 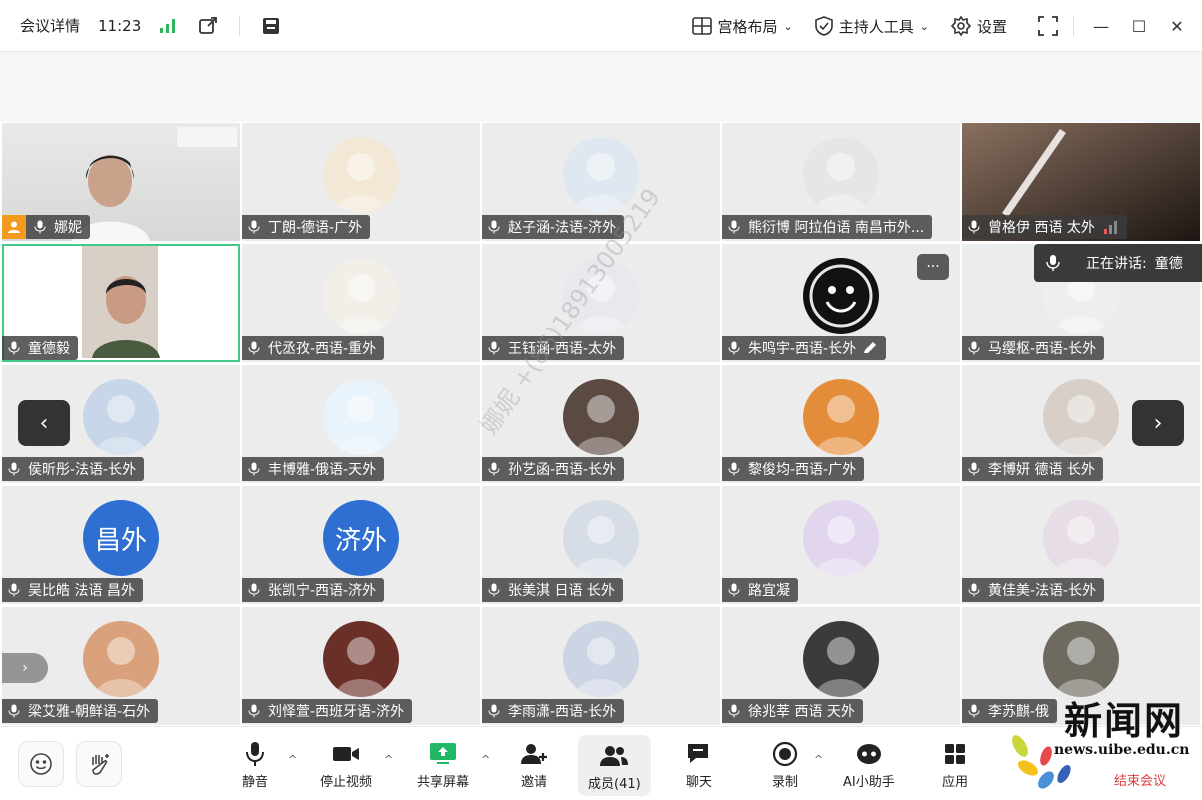 I want to click on smiley-avatar-icon, so click(x=841, y=296).